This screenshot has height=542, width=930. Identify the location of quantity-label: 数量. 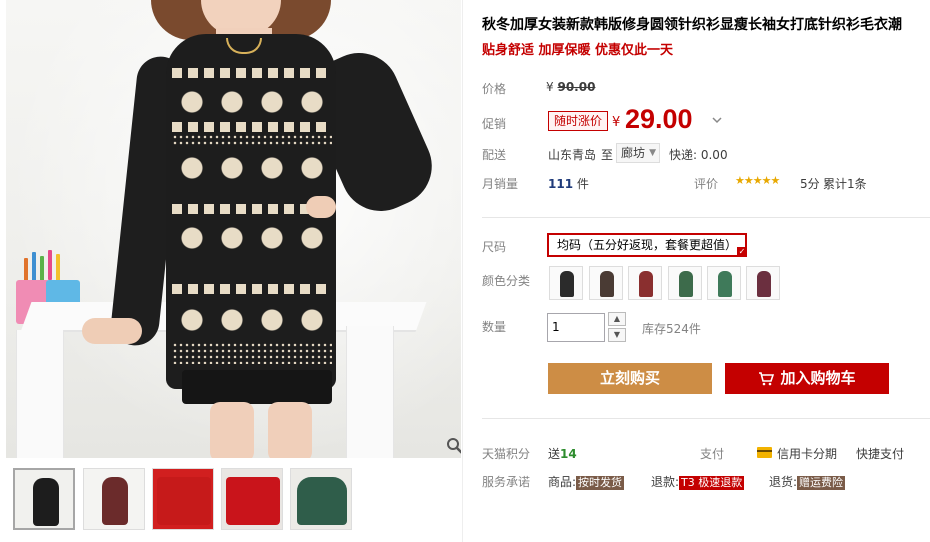
(494, 327).